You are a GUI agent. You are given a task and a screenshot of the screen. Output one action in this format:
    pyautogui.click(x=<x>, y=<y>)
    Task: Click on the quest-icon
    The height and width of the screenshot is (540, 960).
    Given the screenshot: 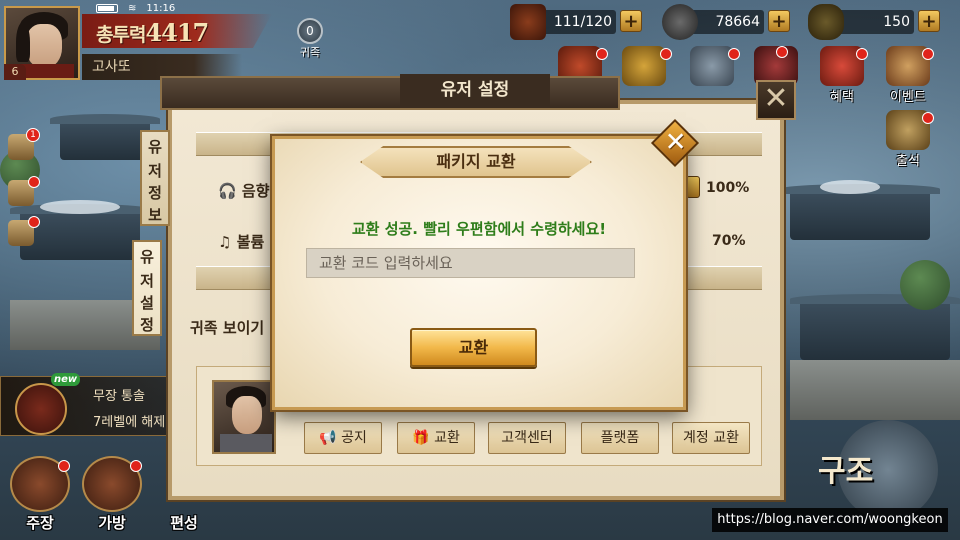 What is the action you would take?
    pyautogui.click(x=41, y=409)
    